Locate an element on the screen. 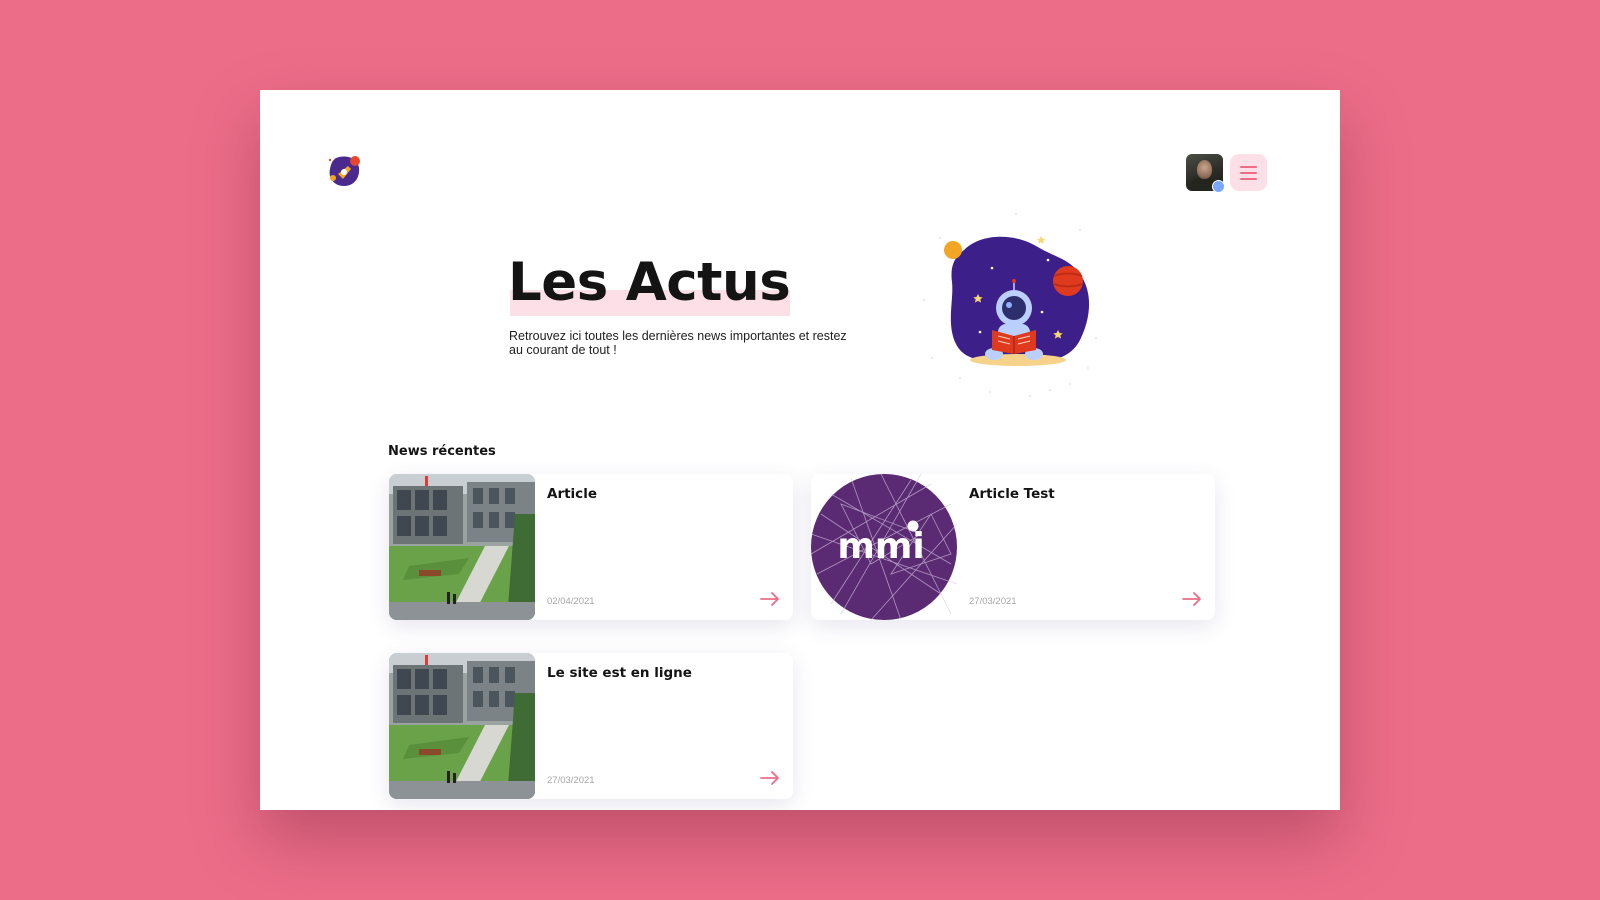 This screenshot has width=1600, height=900. mmi-logo-text: mmi is located at coordinates (880, 546).